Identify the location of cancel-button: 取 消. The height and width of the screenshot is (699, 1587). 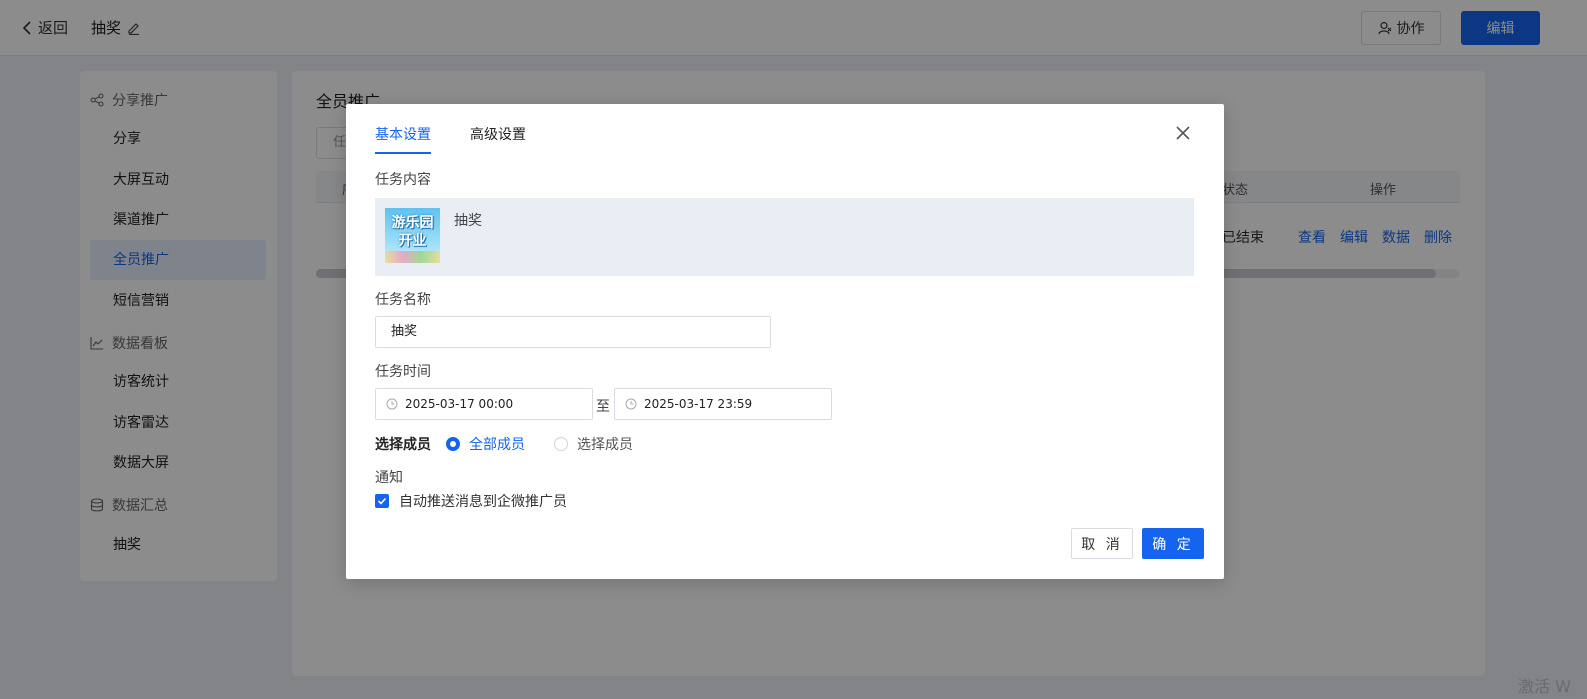
(1102, 543).